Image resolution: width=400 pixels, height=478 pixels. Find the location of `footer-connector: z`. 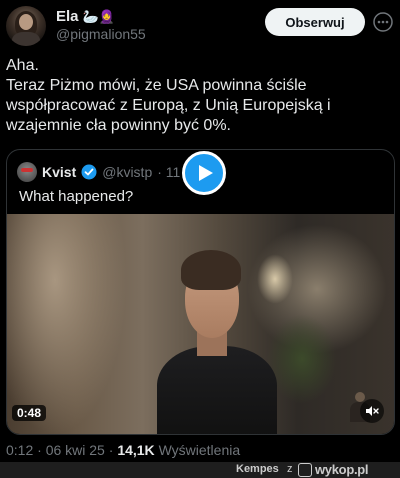

footer-connector: z is located at coordinates (290, 469).